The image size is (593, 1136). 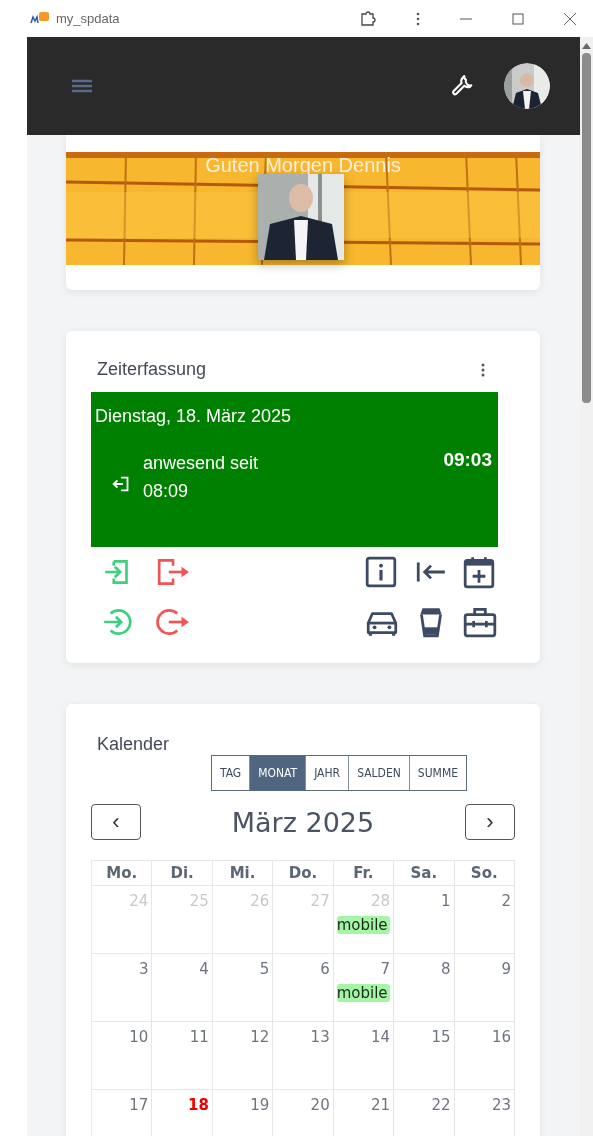 What do you see at coordinates (243, 873) in the screenshot?
I see `weekday-header: Mi.` at bounding box center [243, 873].